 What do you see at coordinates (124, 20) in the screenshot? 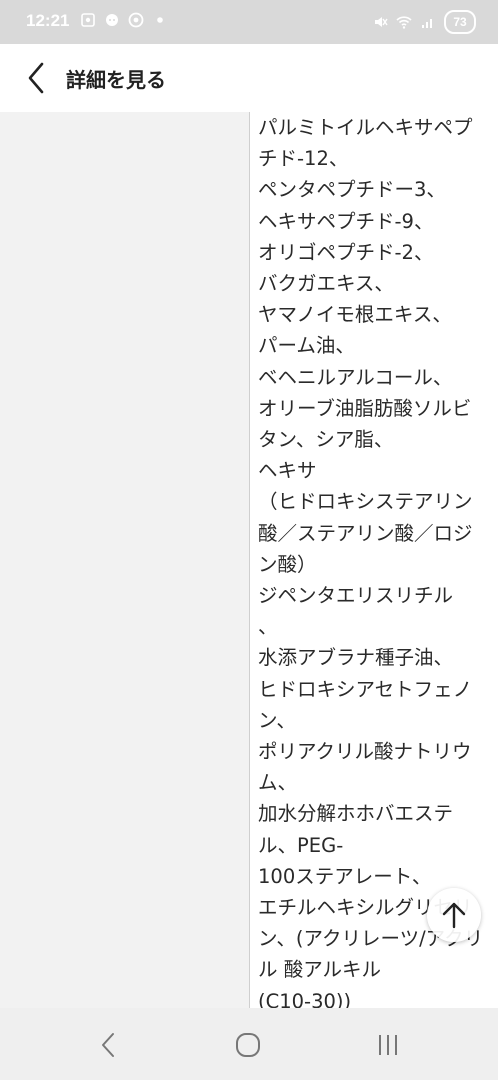
I see `notification-icons` at bounding box center [124, 20].